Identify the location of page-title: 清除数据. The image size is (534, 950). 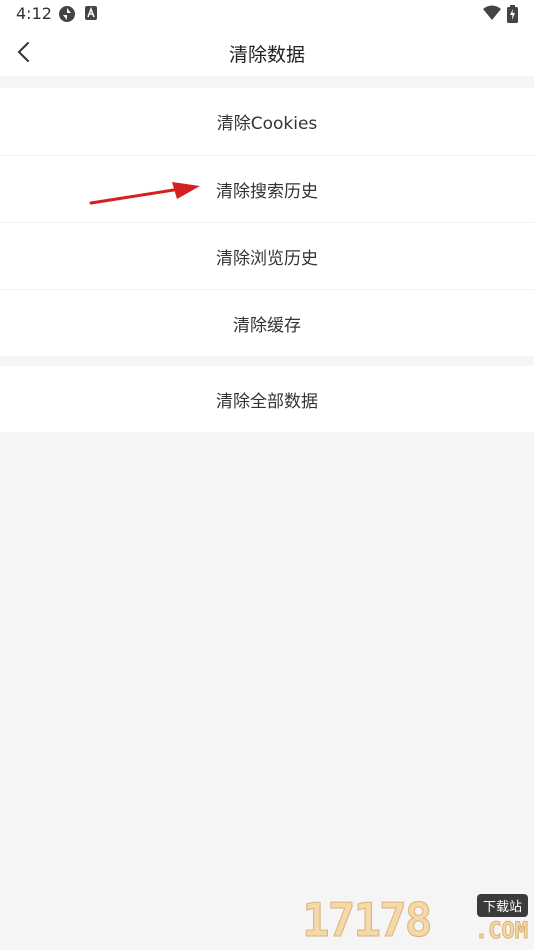
(266, 55).